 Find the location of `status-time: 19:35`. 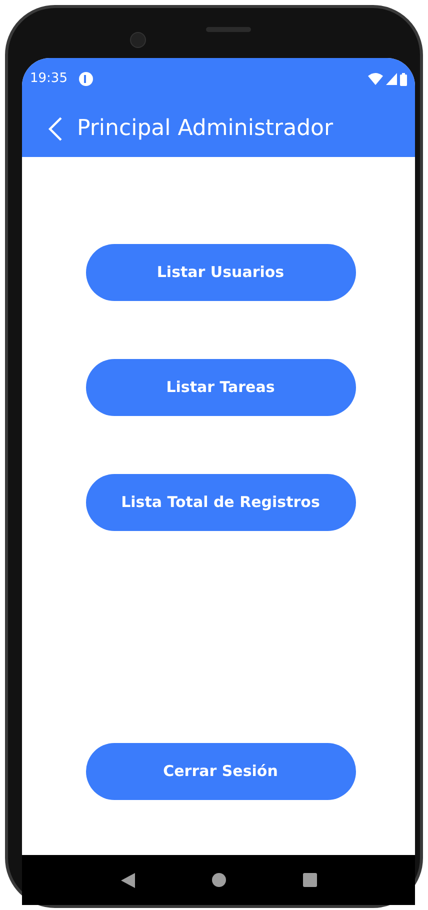

status-time: 19:35 is located at coordinates (49, 79).